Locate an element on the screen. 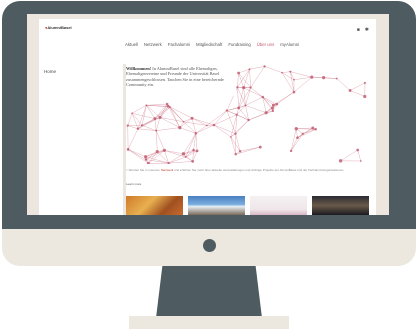 Image resolution: width=418 pixels, height=331 pixels. header-icons: ■ ✱ is located at coordinates (363, 30).